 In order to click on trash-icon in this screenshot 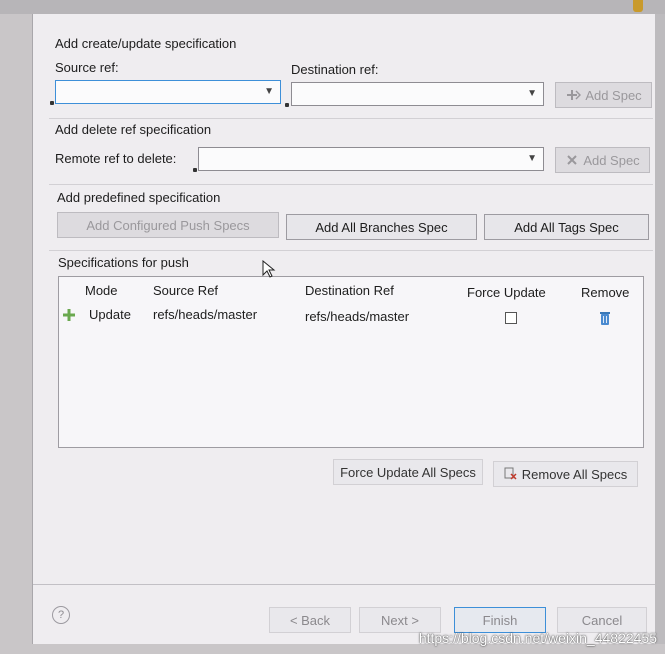, I will do `click(605, 318)`.